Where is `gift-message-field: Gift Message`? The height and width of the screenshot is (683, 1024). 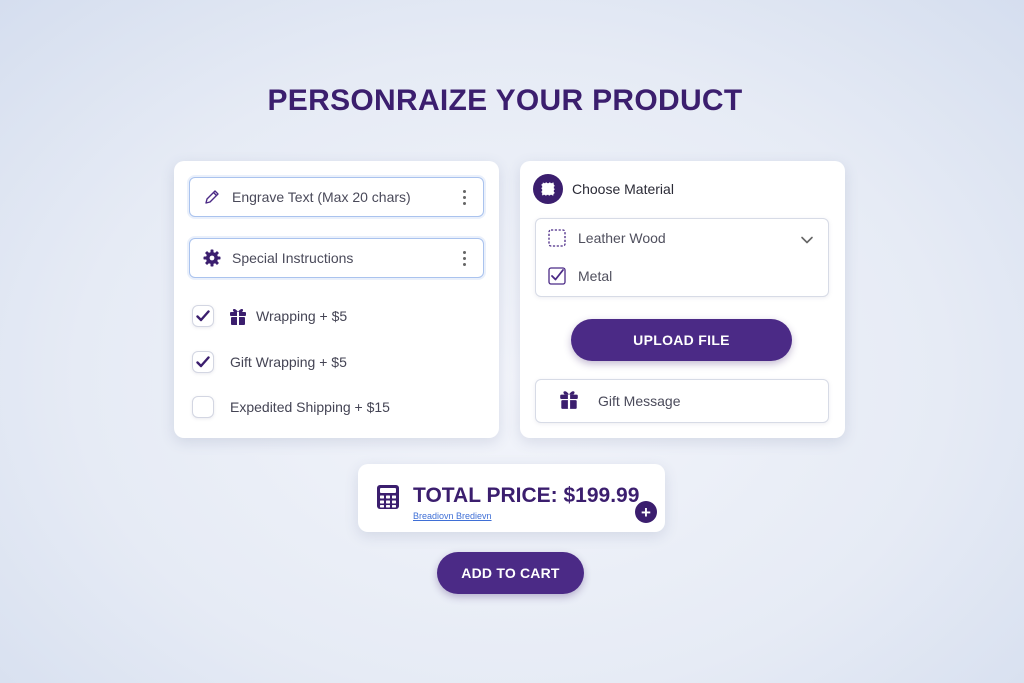 gift-message-field: Gift Message is located at coordinates (682, 401).